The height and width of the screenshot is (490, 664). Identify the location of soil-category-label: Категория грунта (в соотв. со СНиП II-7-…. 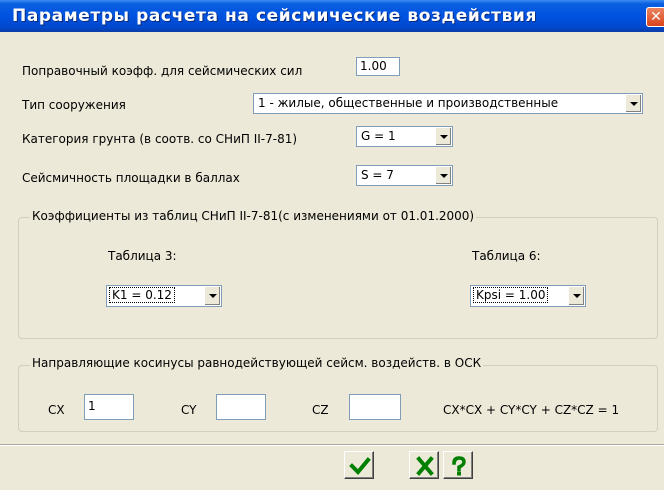
(160, 139).